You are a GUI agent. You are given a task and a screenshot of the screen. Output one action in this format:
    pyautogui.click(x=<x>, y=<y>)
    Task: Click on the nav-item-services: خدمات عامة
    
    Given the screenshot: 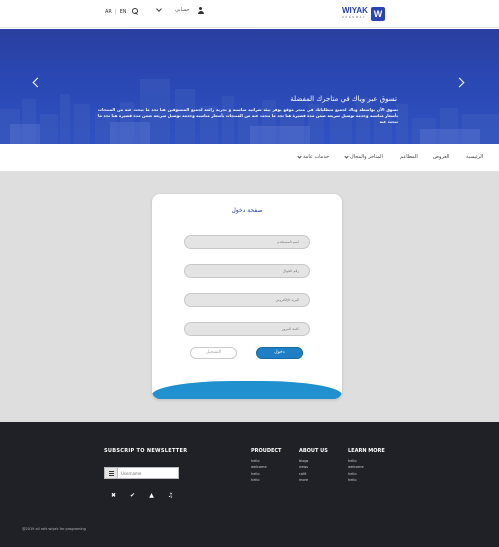 What is the action you would take?
    pyautogui.click(x=313, y=156)
    